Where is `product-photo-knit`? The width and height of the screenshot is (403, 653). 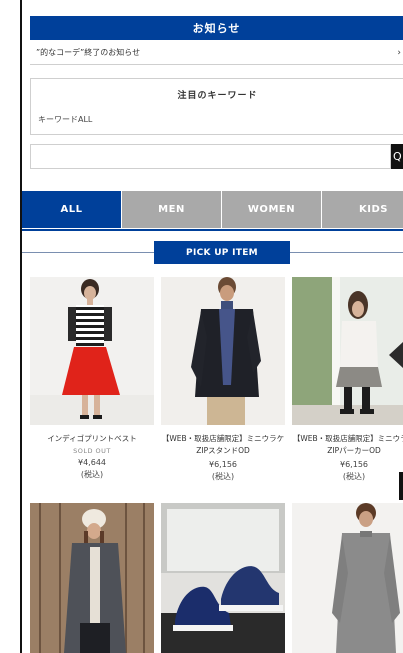
product-photo-knit is located at coordinates (347, 578).